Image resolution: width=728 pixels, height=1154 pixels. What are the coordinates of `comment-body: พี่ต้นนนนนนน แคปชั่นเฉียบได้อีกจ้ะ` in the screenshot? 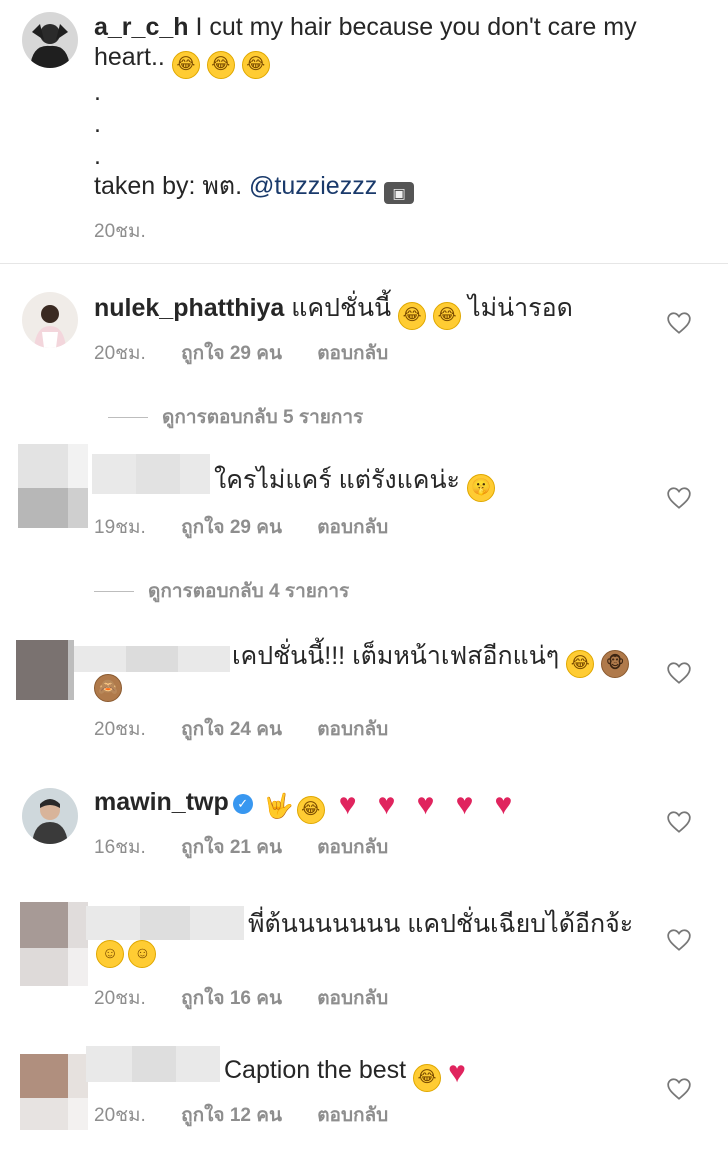 It's located at (441, 924).